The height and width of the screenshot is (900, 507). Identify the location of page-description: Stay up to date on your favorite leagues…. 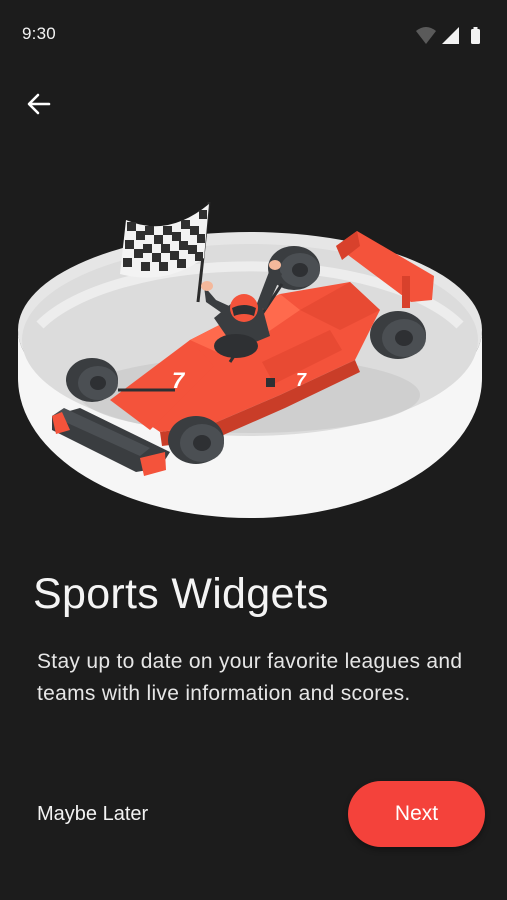
(250, 677).